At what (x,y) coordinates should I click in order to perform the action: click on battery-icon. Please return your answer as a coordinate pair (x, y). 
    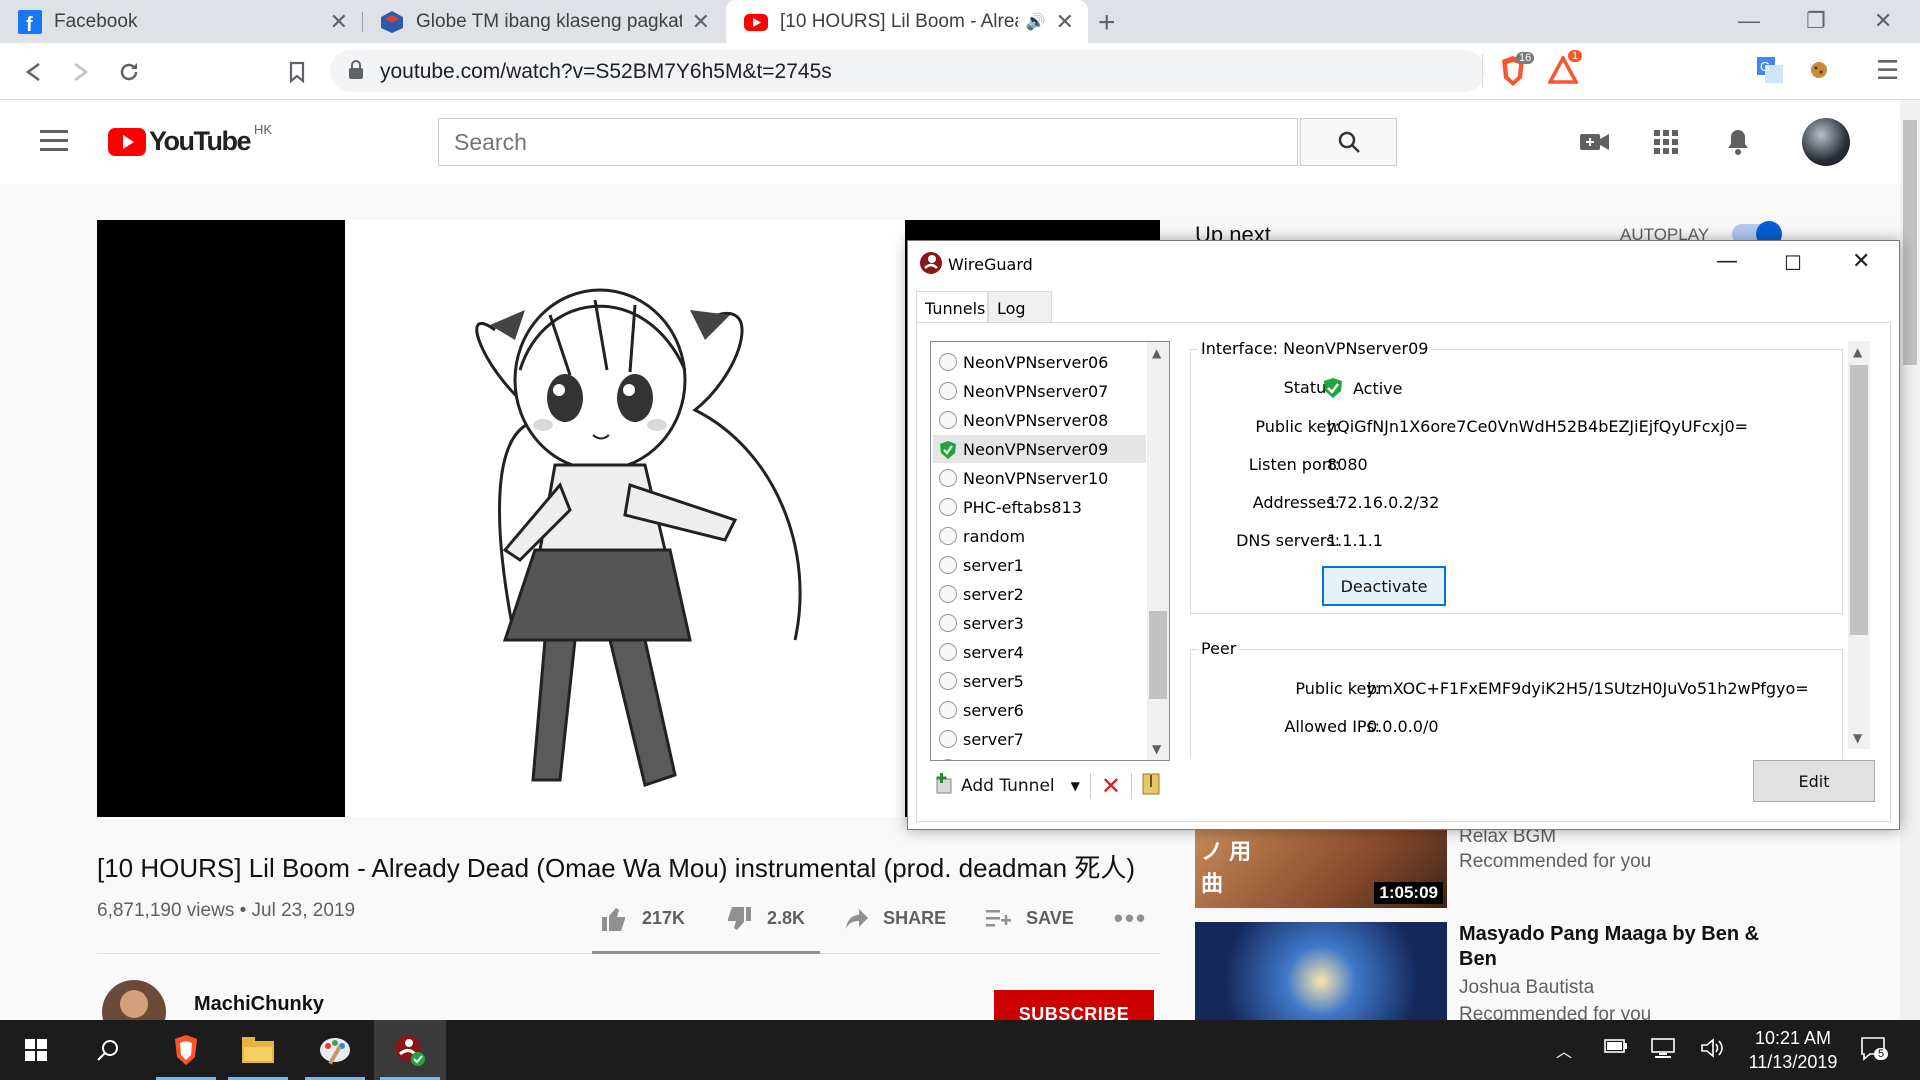
    Looking at the image, I should click on (1616, 1048).